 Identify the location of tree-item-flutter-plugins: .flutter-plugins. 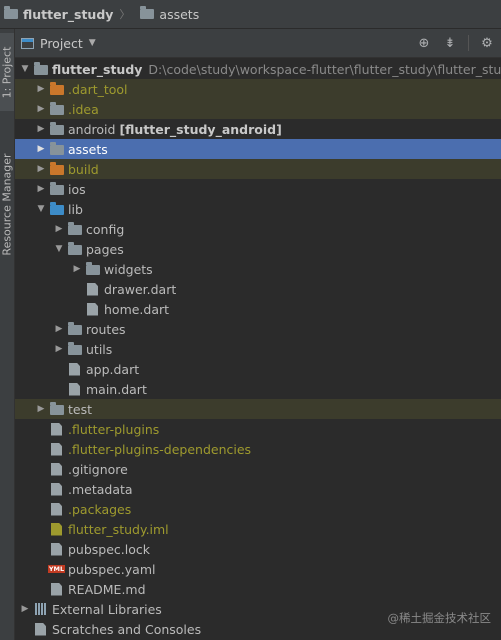
(258, 429).